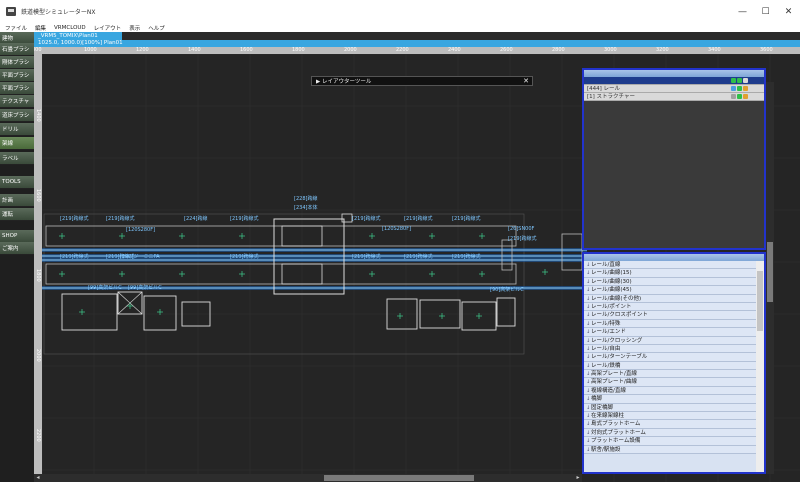 The width and height of the screenshot is (800, 501). Describe the element at coordinates (671, 315) in the screenshot. I see `parts-list-item: レール/クロスポイント` at that location.